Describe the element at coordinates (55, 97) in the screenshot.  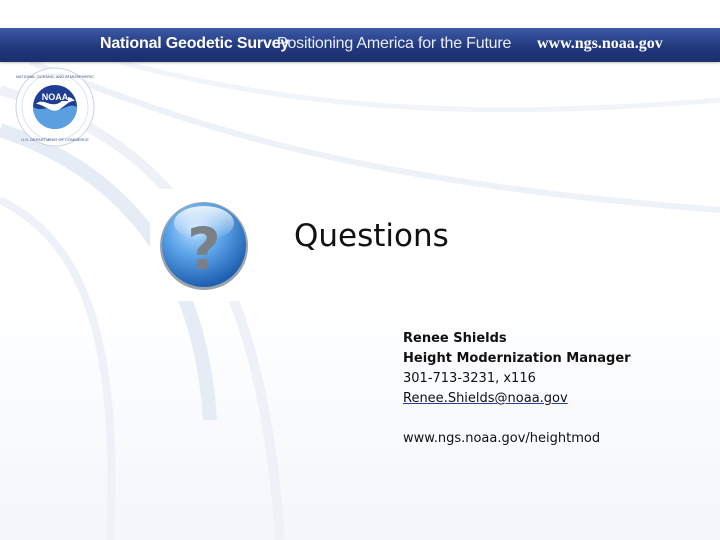
I see `svg-text: NOAA` at that location.